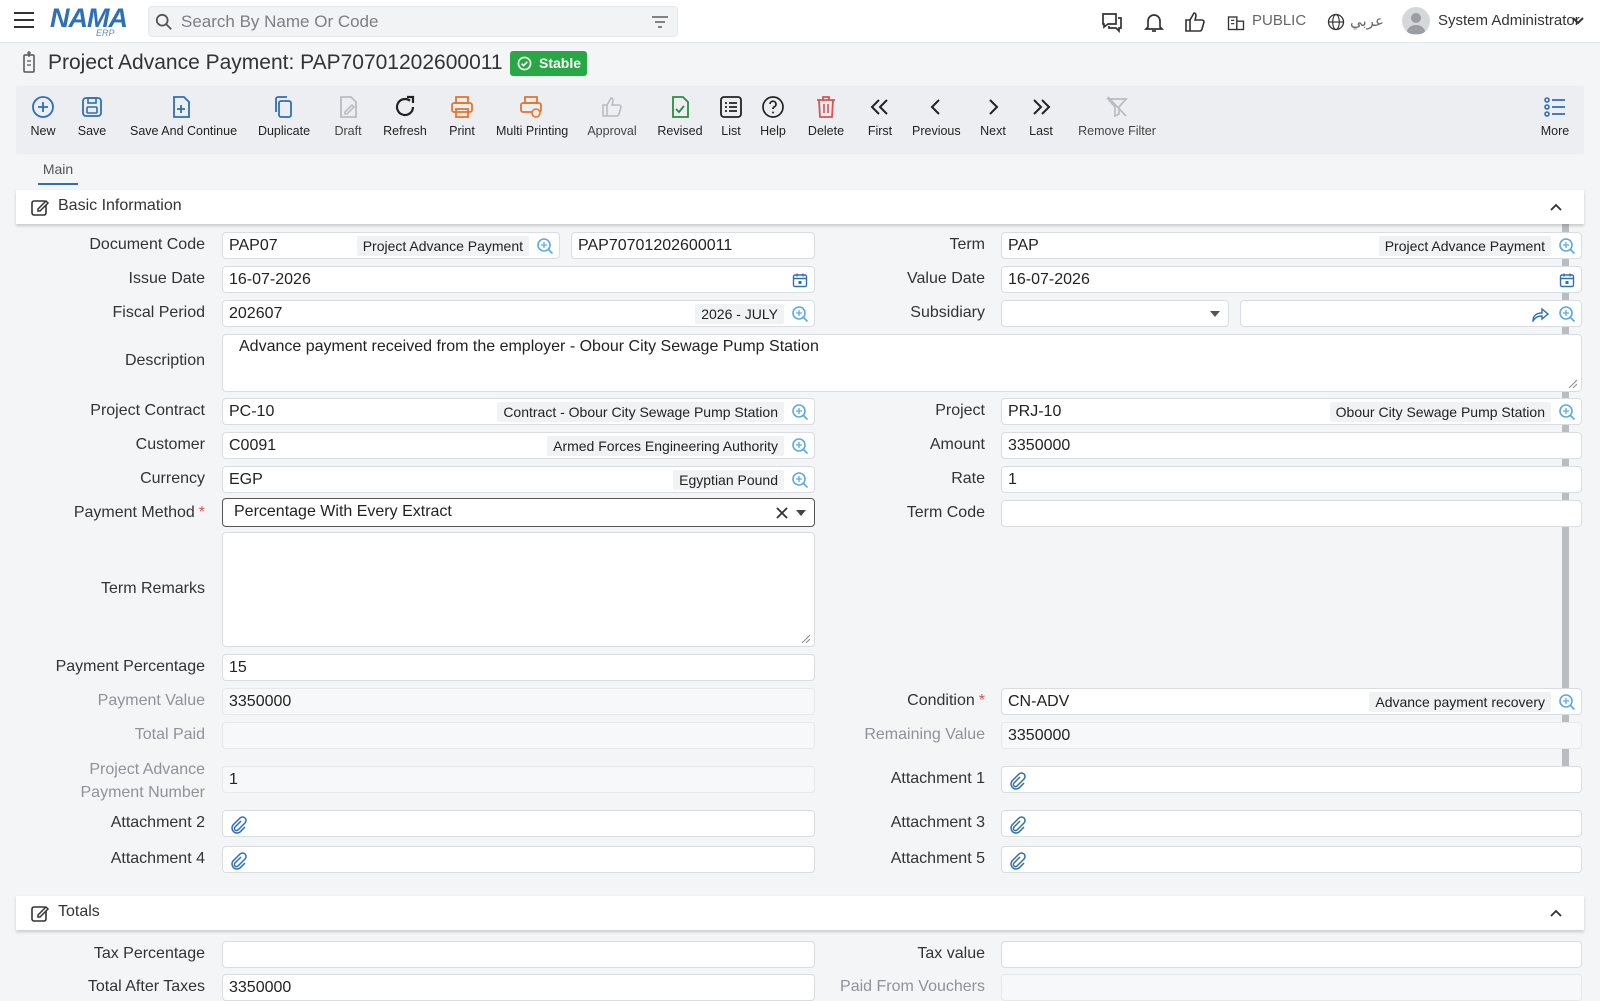 Image resolution: width=1600 pixels, height=1001 pixels. I want to click on tax-value-field, so click(1291, 954).